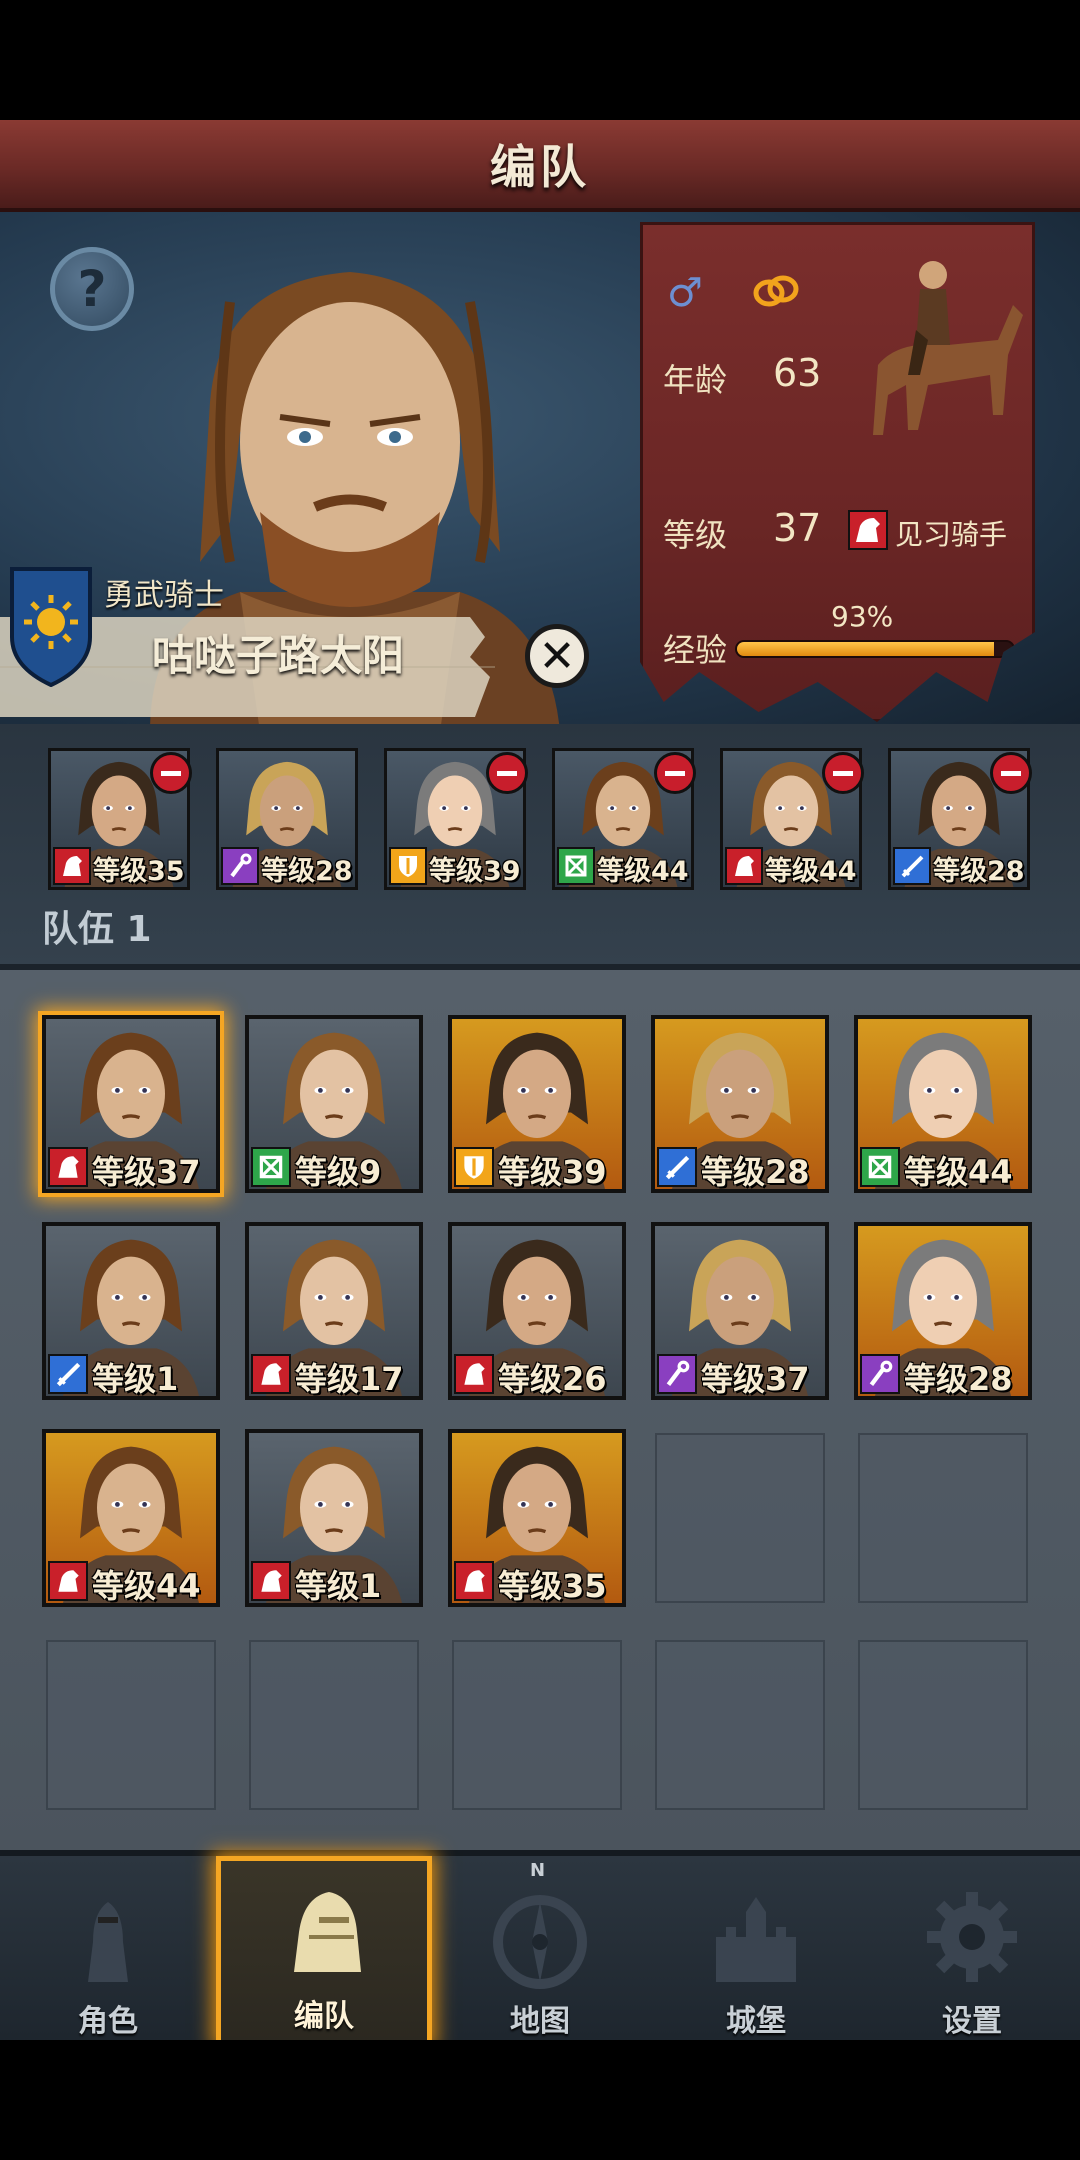  What do you see at coordinates (540, 847) in the screenshot?
I see `team-panel: 等级35 等级28 等级39 等级44 等级44 等级28 队伍 1` at bounding box center [540, 847].